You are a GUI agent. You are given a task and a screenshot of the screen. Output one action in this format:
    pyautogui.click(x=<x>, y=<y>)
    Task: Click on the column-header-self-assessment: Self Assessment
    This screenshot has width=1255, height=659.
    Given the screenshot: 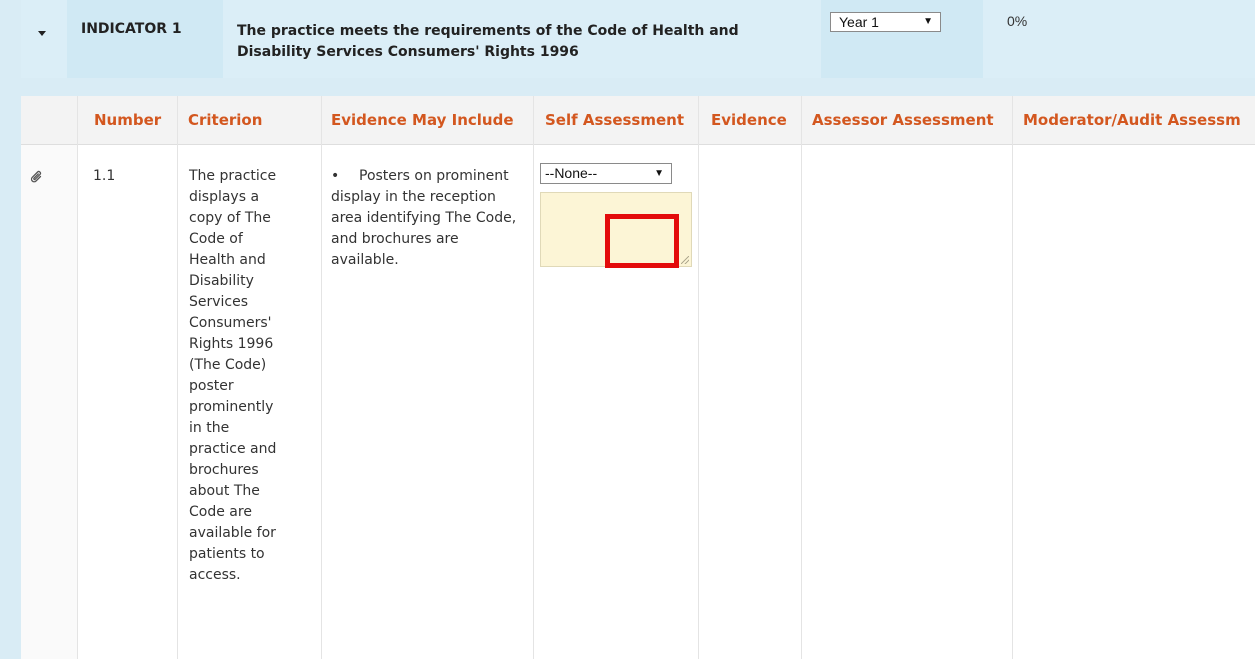 What is the action you would take?
    pyautogui.click(x=614, y=120)
    